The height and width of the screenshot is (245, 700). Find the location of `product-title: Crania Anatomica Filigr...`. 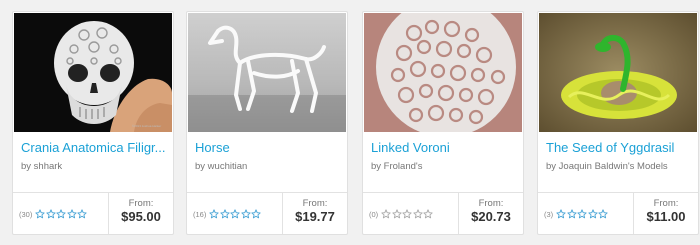

product-title: Crania Anatomica Filigr... is located at coordinates (95, 147).